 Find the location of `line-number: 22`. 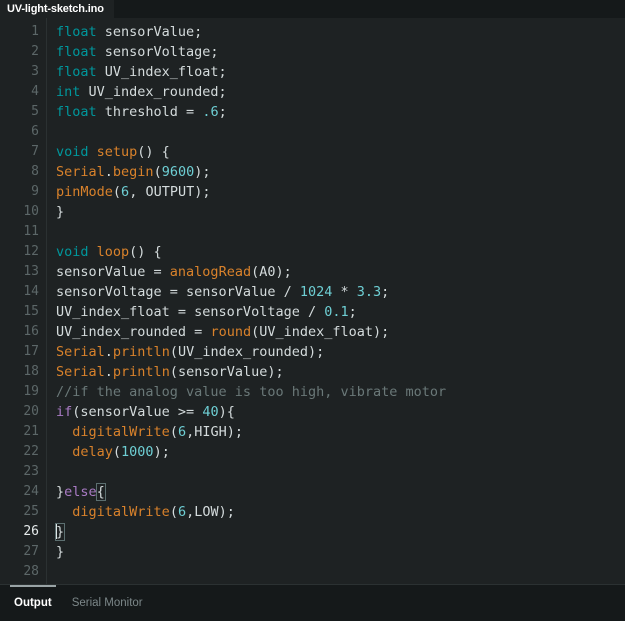

line-number: 22 is located at coordinates (31, 451).